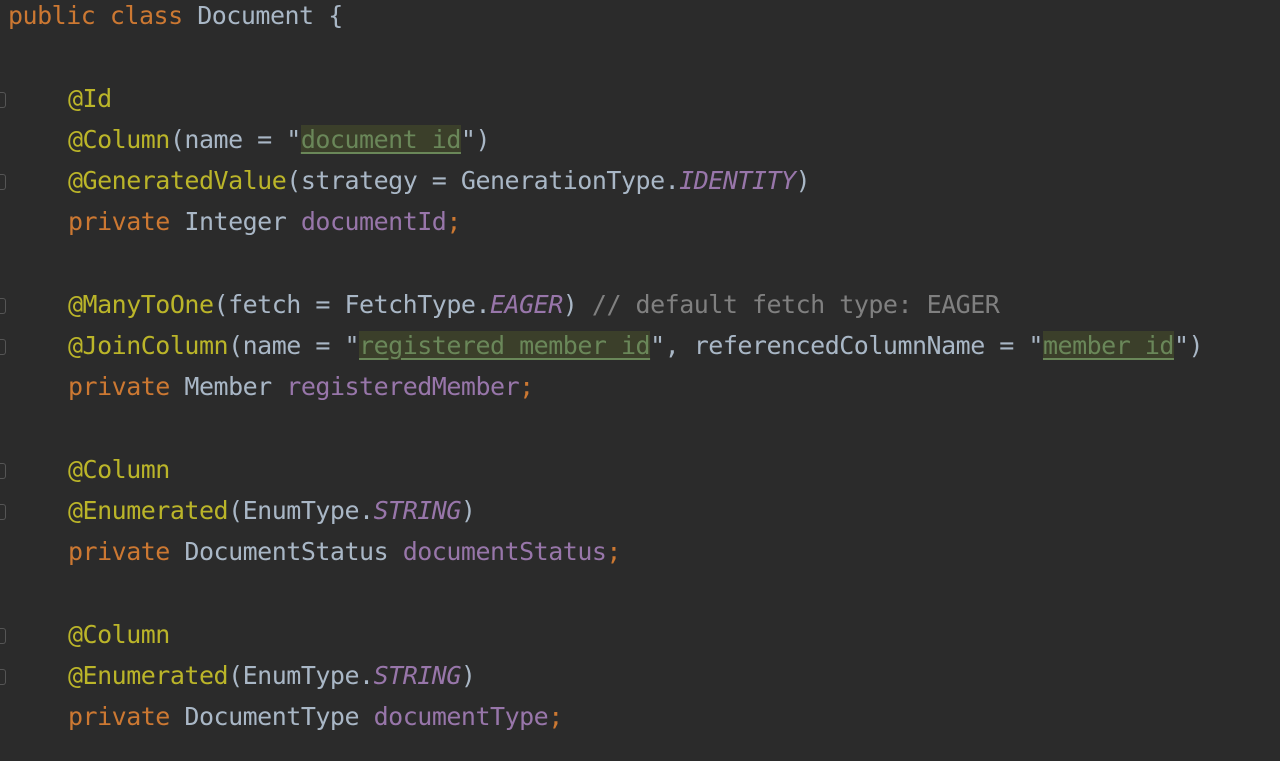 Image resolution: width=1280 pixels, height=761 pixels. What do you see at coordinates (255, 15) in the screenshot?
I see `class-name: Document` at bounding box center [255, 15].